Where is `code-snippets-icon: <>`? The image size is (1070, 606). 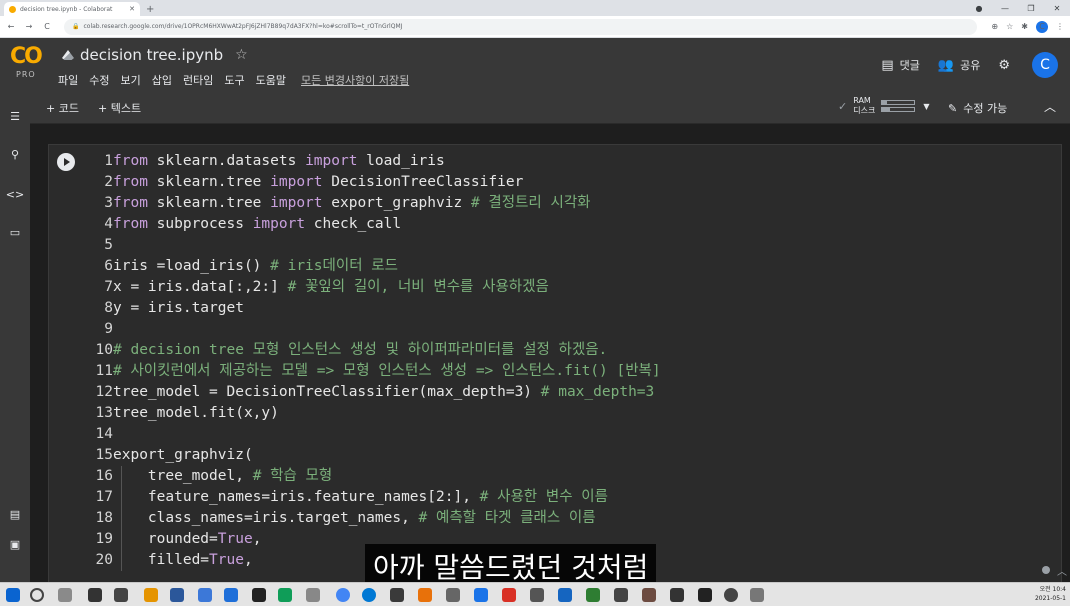
code-snippets-icon: <> is located at coordinates (15, 194).